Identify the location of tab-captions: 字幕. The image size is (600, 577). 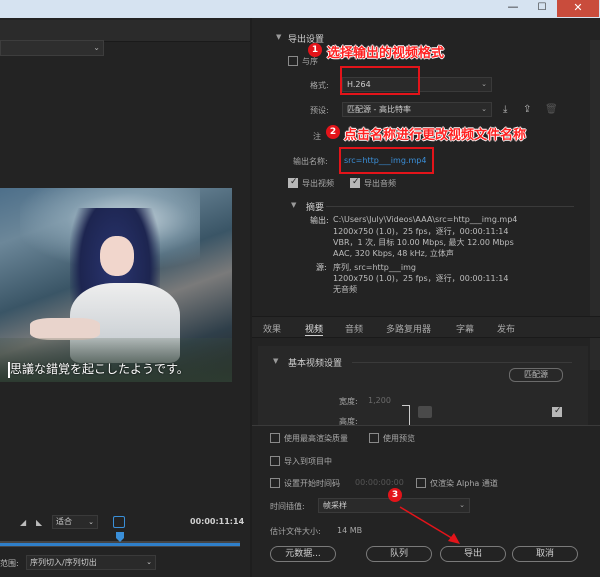
(465, 328).